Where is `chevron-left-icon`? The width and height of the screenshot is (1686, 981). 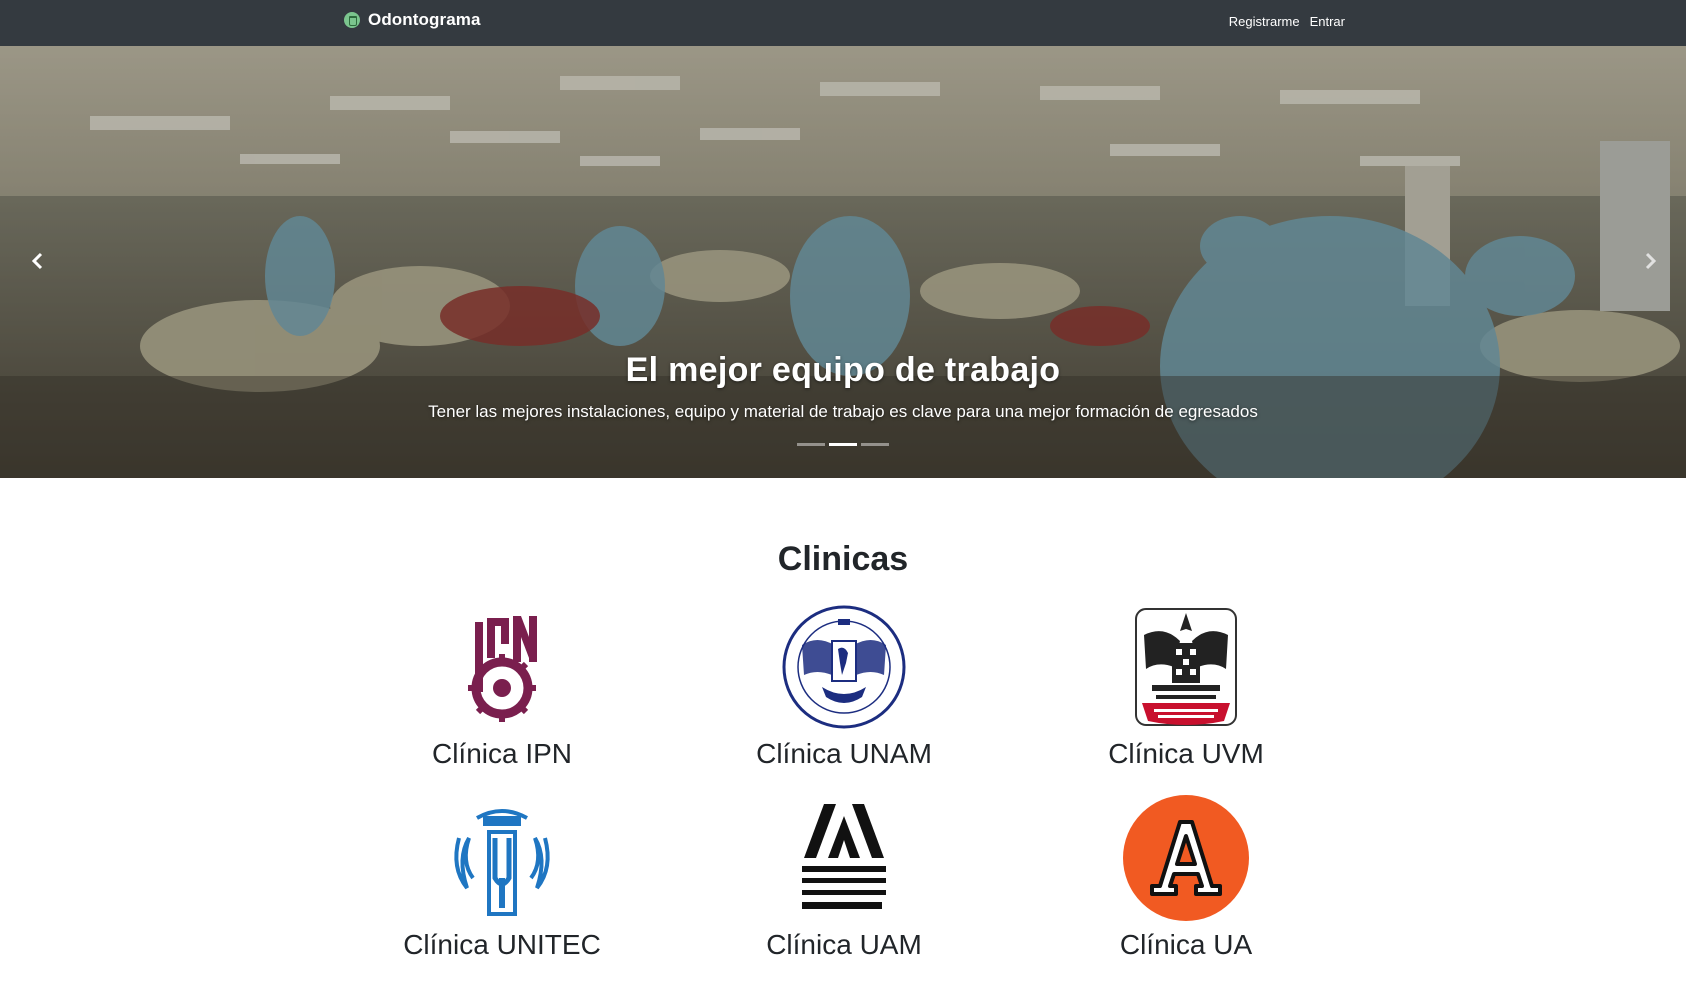 chevron-left-icon is located at coordinates (37, 261).